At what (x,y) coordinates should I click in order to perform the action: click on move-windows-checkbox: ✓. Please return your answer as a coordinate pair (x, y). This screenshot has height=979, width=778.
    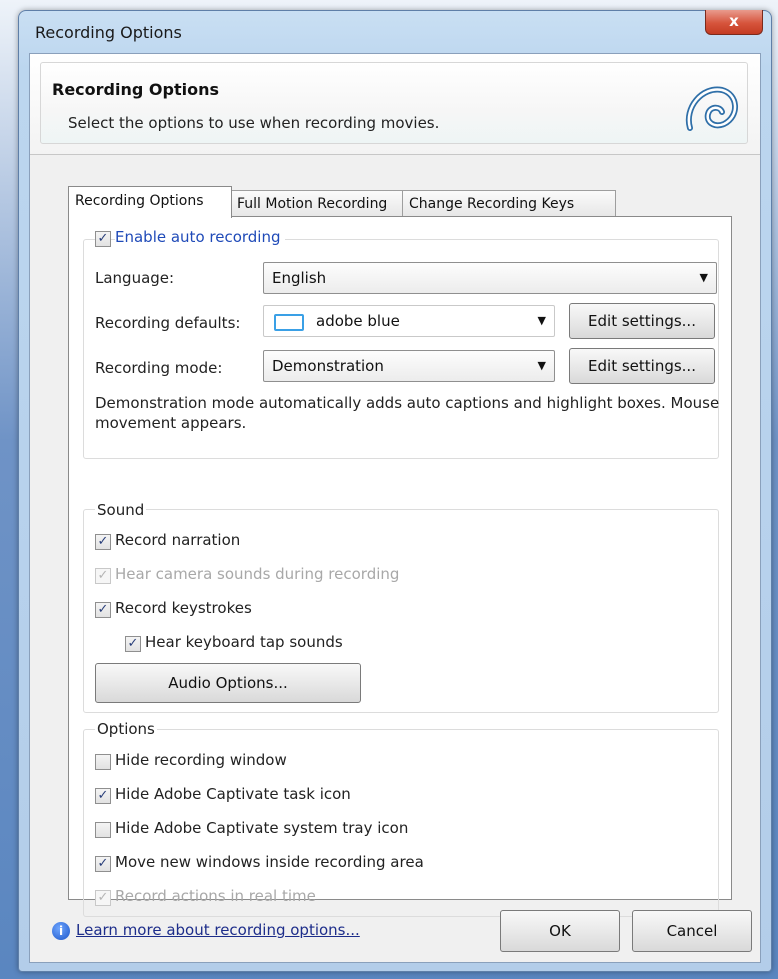
    Looking at the image, I should click on (103, 864).